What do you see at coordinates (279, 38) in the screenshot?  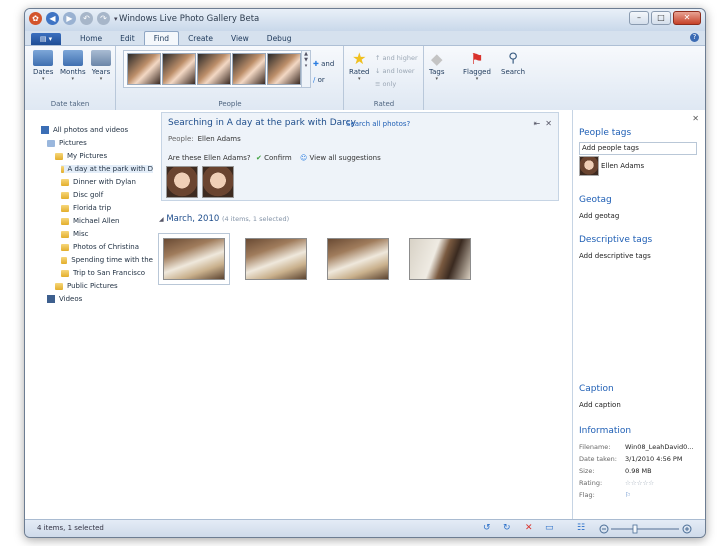 I see `tab-debug: Debug` at bounding box center [279, 38].